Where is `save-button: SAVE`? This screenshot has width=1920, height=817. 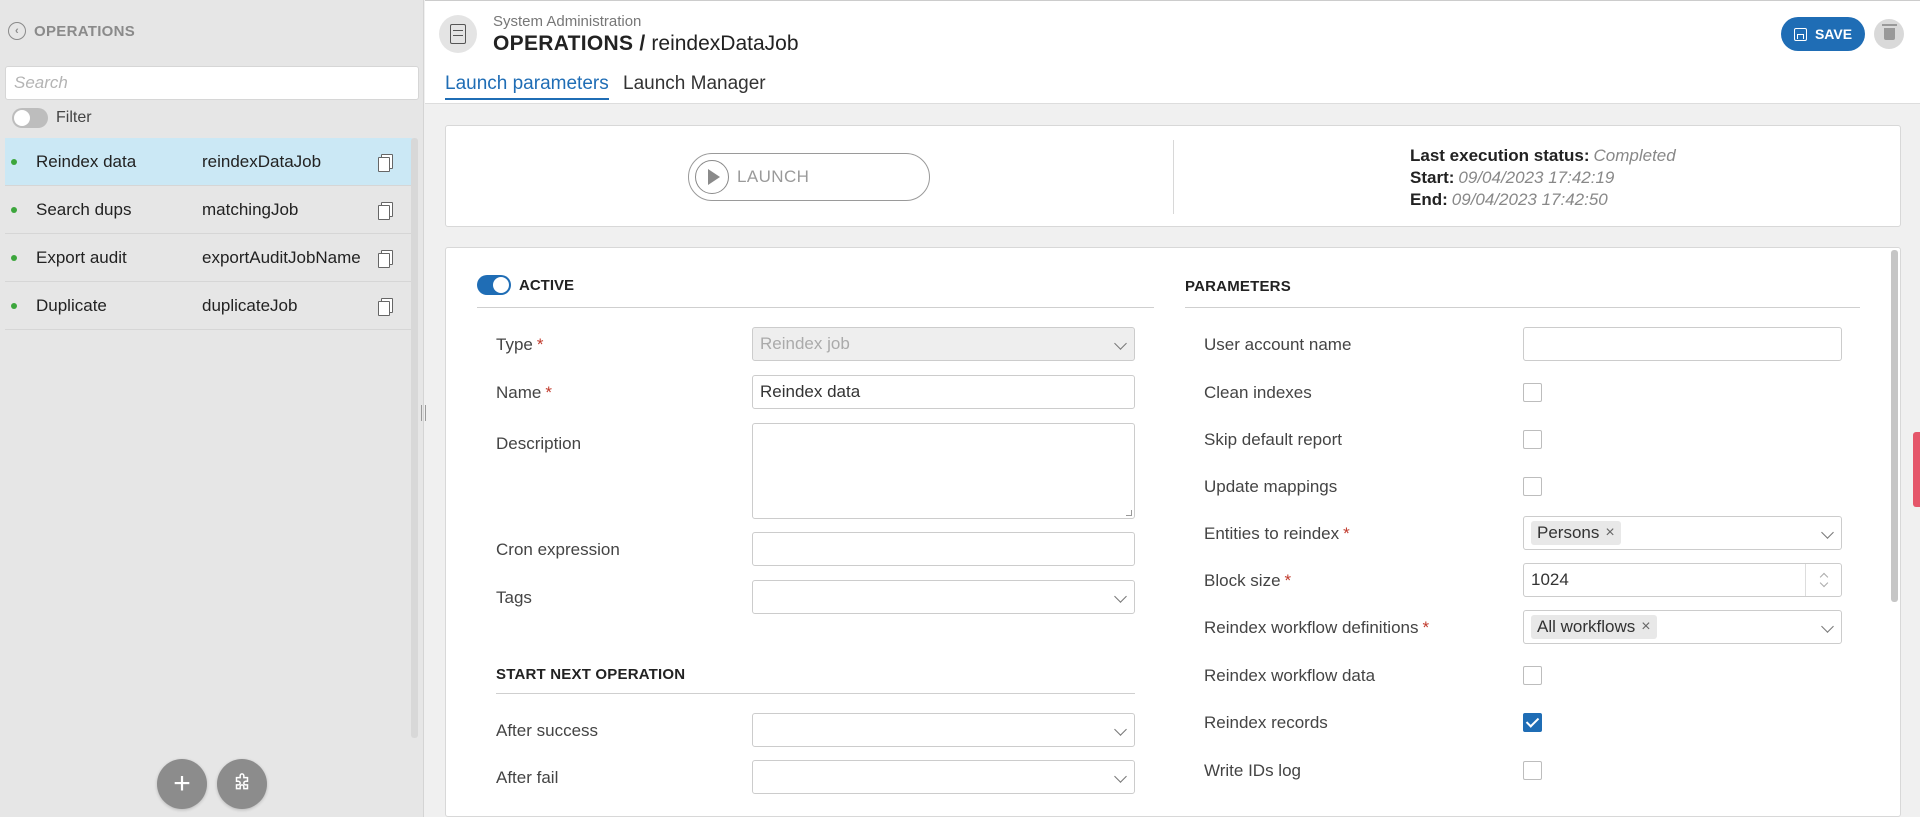
save-button: SAVE is located at coordinates (1823, 34).